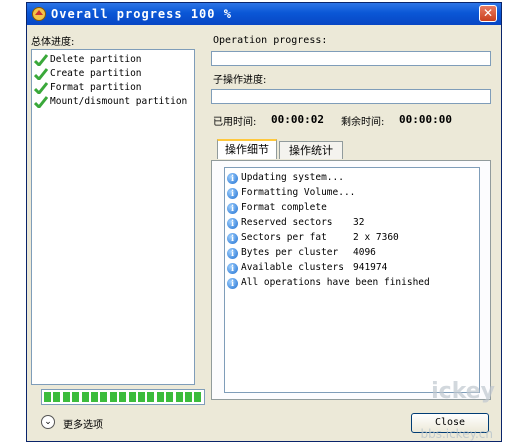 This screenshot has height=444, width=506. Describe the element at coordinates (247, 149) in the screenshot. I see `tab-operation-details: 操作细节` at that location.